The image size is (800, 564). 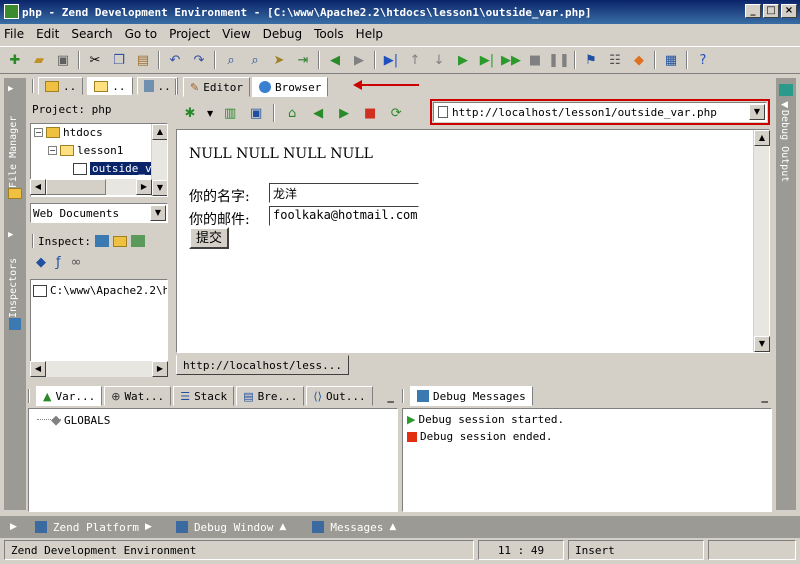 What do you see at coordinates (370, 113) in the screenshot?
I see `browser-stop-icon: ■` at bounding box center [370, 113].